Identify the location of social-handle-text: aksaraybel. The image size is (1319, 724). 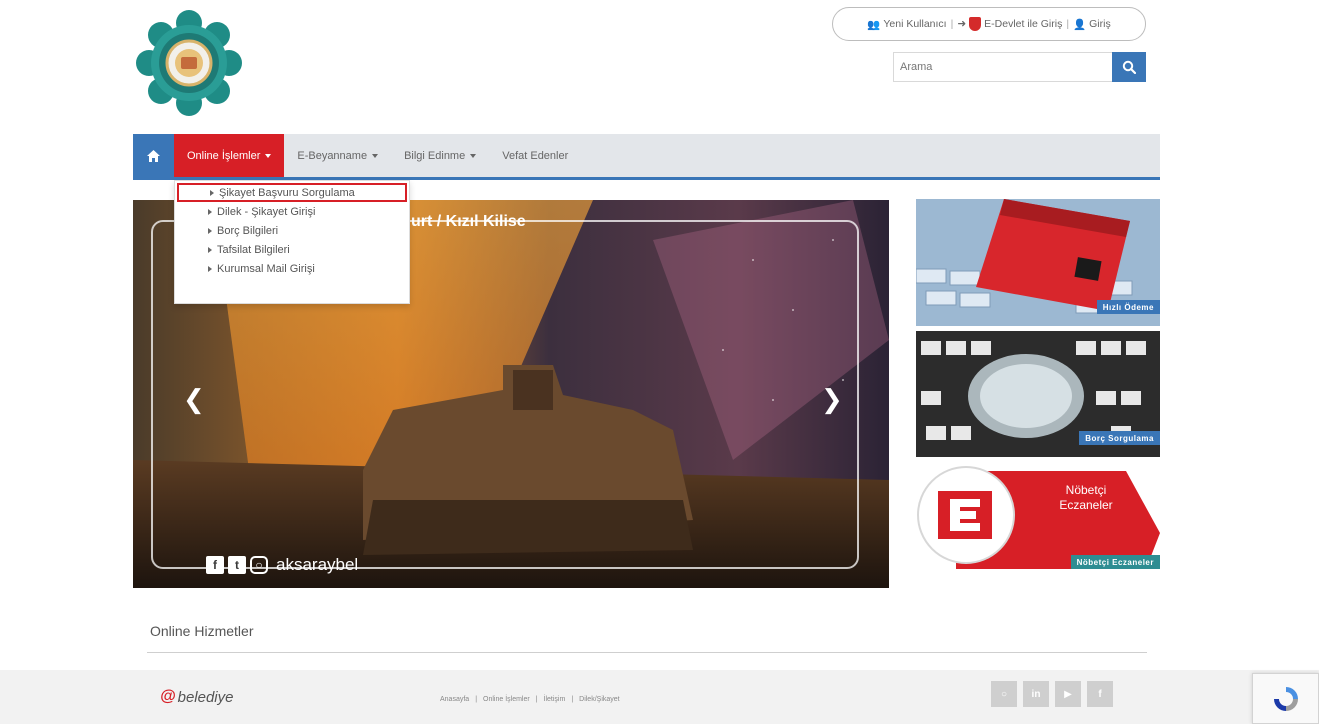
(317, 564).